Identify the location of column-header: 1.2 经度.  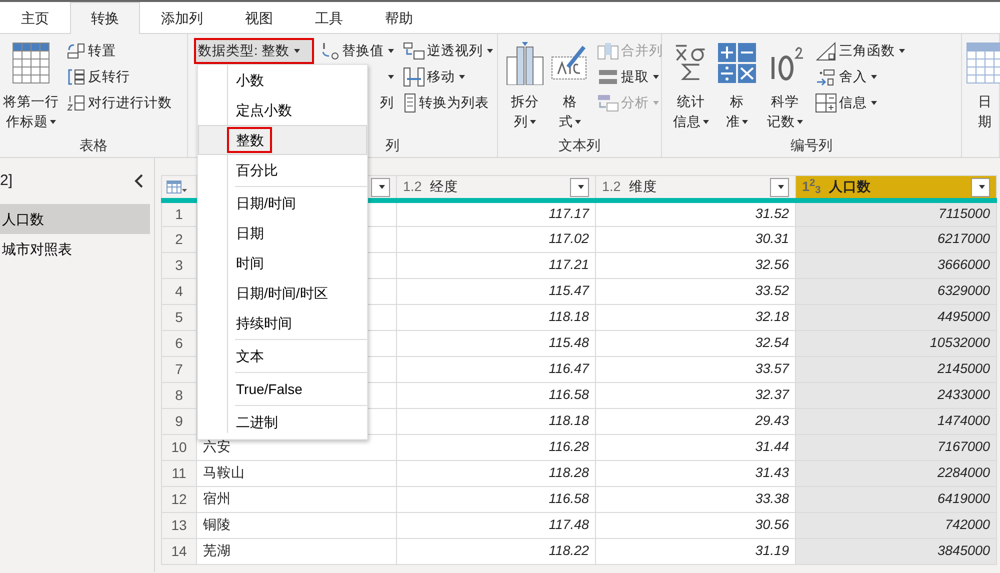
(496, 188).